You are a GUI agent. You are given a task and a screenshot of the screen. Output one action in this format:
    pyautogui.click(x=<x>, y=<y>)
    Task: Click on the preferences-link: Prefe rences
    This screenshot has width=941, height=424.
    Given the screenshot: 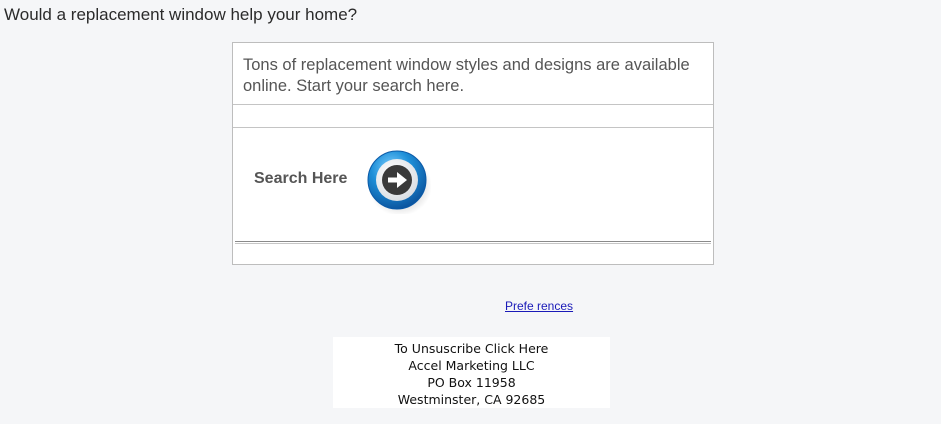 What is the action you would take?
    pyautogui.click(x=539, y=306)
    